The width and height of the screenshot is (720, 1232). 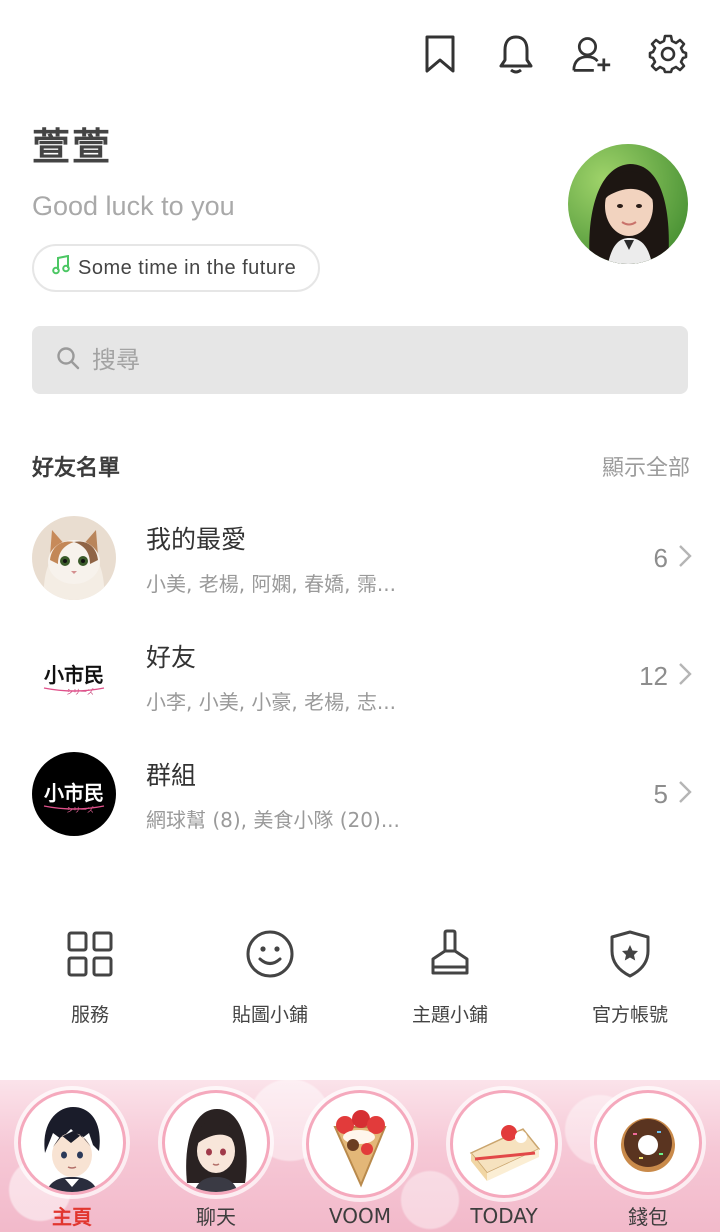 I want to click on gear-icon, so click(x=668, y=54).